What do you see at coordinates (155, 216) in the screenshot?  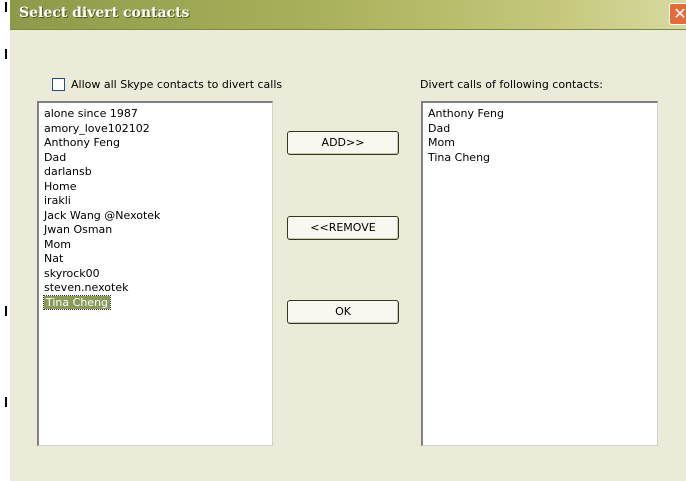 I see `list-item: Jack Wang @Nexotek` at bounding box center [155, 216].